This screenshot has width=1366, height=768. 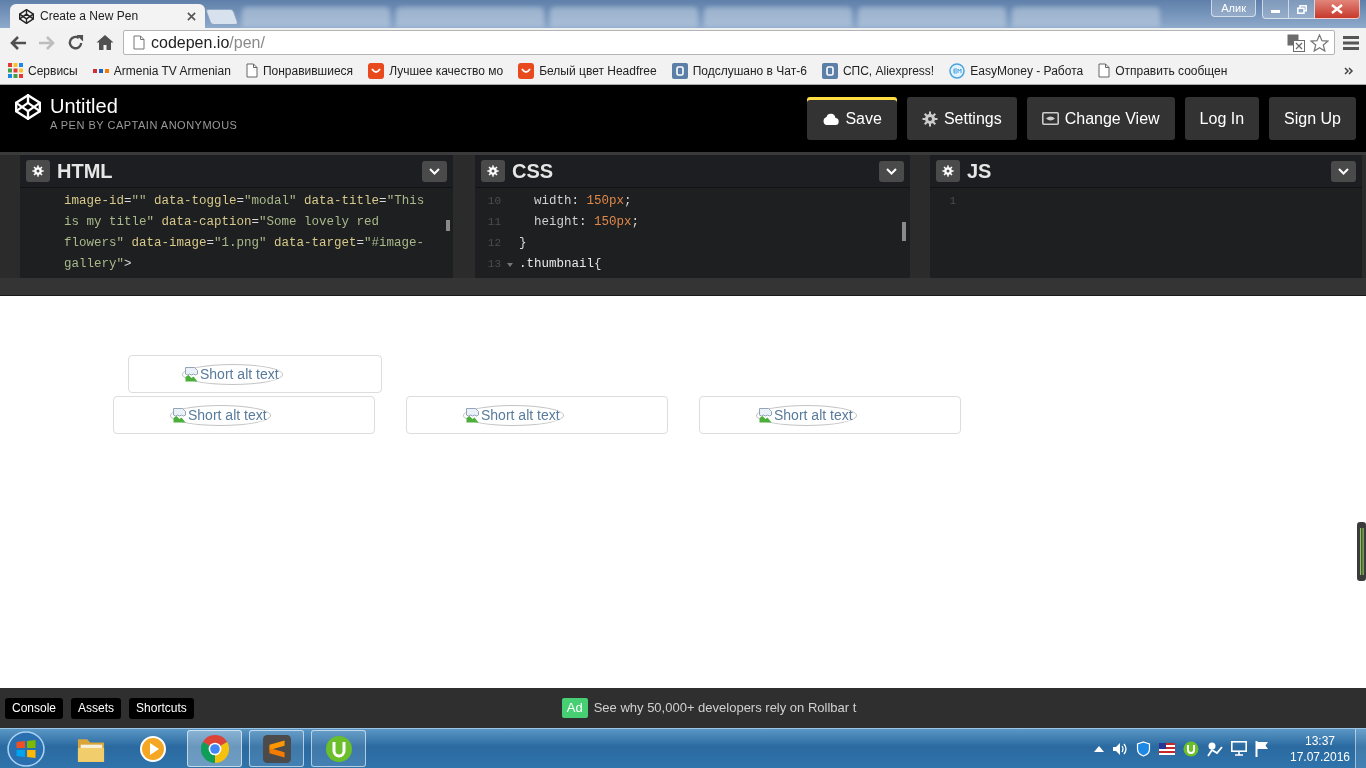 What do you see at coordinates (979, 171) in the screenshot?
I see `editor-title: JS` at bounding box center [979, 171].